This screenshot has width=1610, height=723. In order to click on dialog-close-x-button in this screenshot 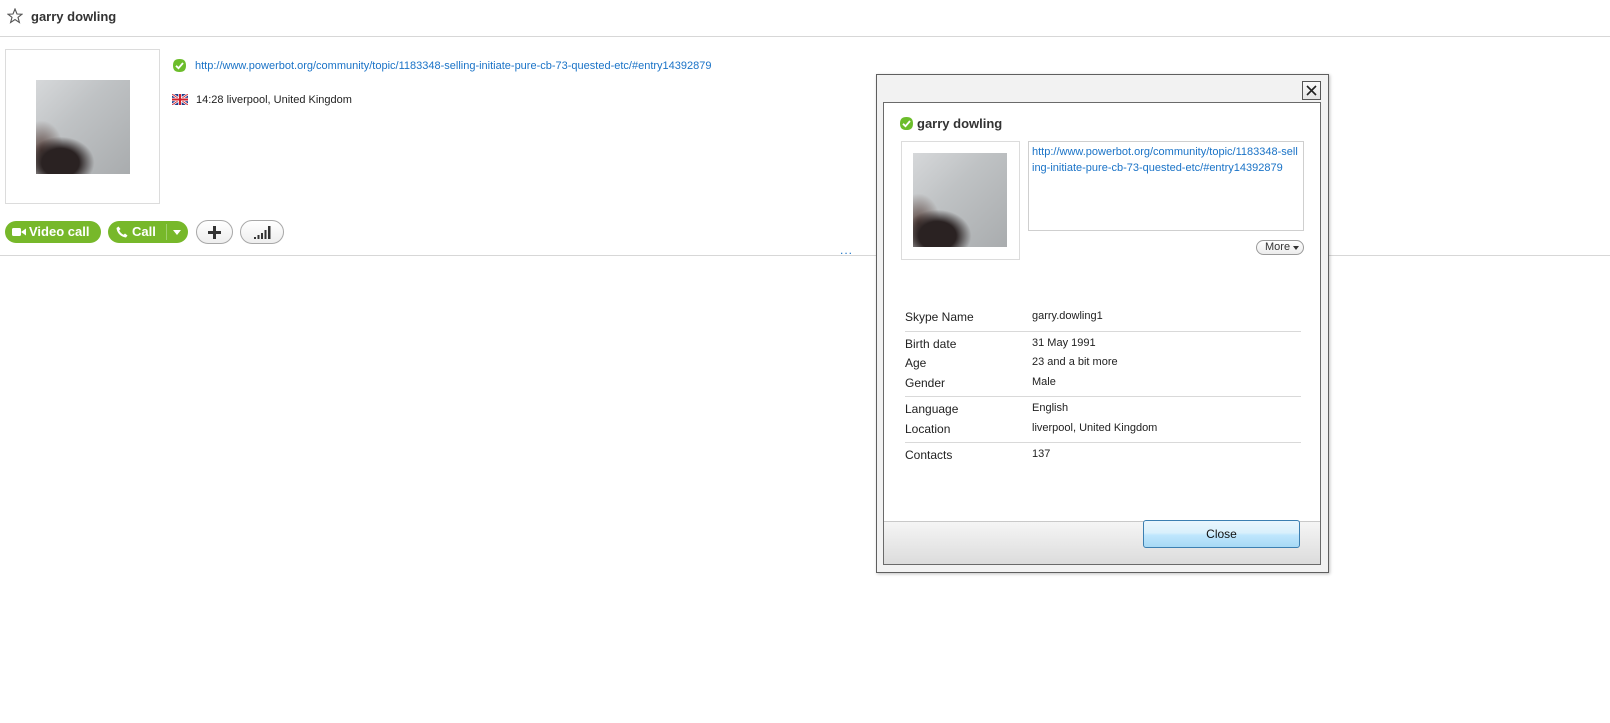, I will do `click(1311, 90)`.